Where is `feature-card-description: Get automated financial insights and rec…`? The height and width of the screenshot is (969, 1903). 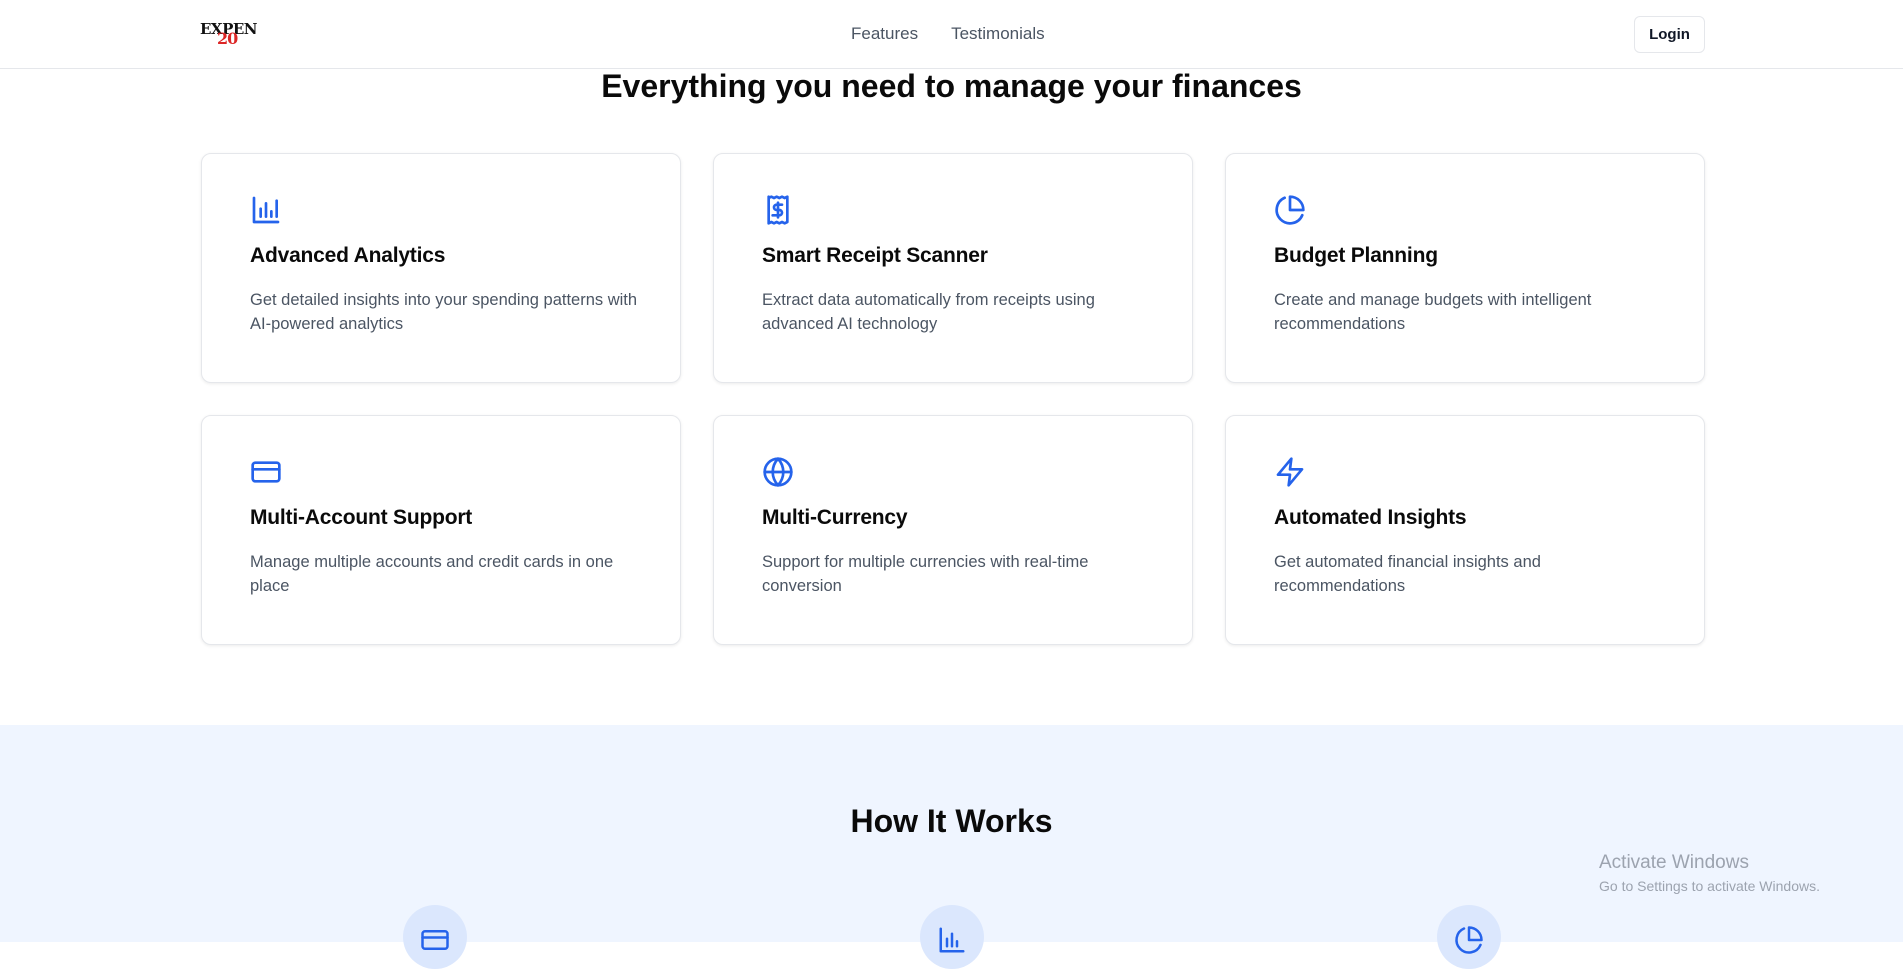 feature-card-description: Get automated financial insights and rec… is located at coordinates (1407, 574).